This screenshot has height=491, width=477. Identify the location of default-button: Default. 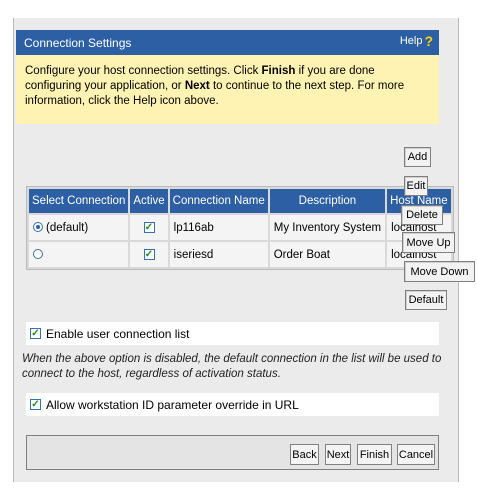
(426, 300).